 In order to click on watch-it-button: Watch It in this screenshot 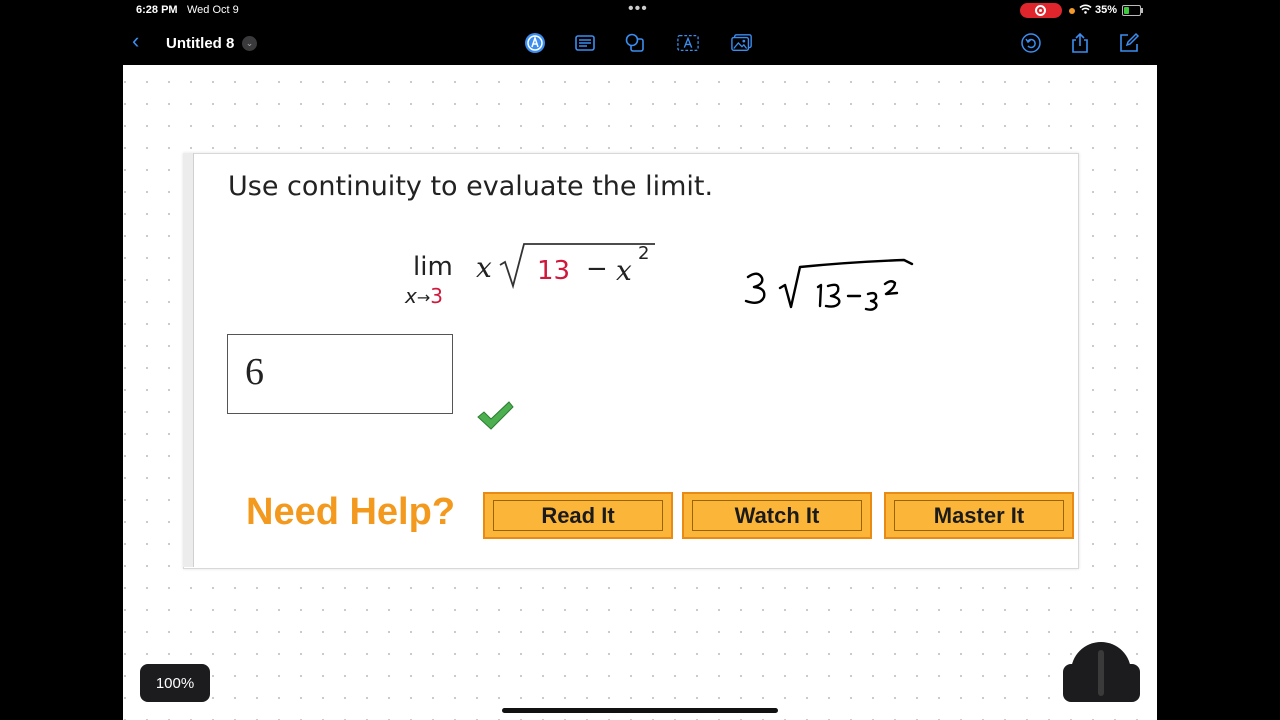, I will do `click(777, 515)`.